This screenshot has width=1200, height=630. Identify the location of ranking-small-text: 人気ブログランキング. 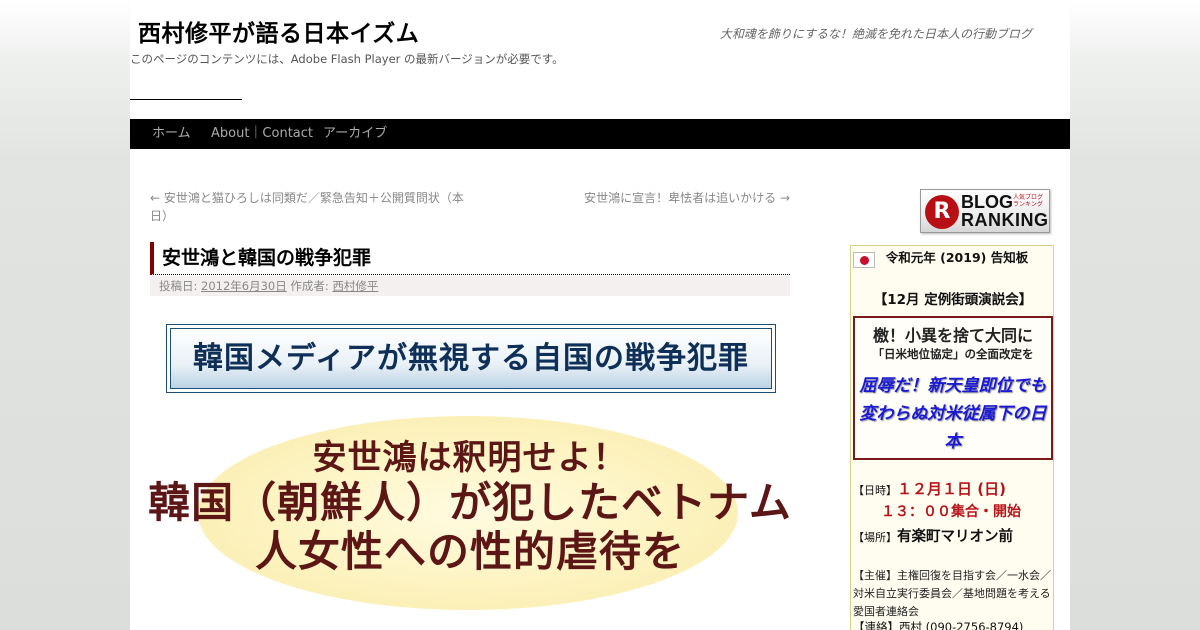
(1028, 201).